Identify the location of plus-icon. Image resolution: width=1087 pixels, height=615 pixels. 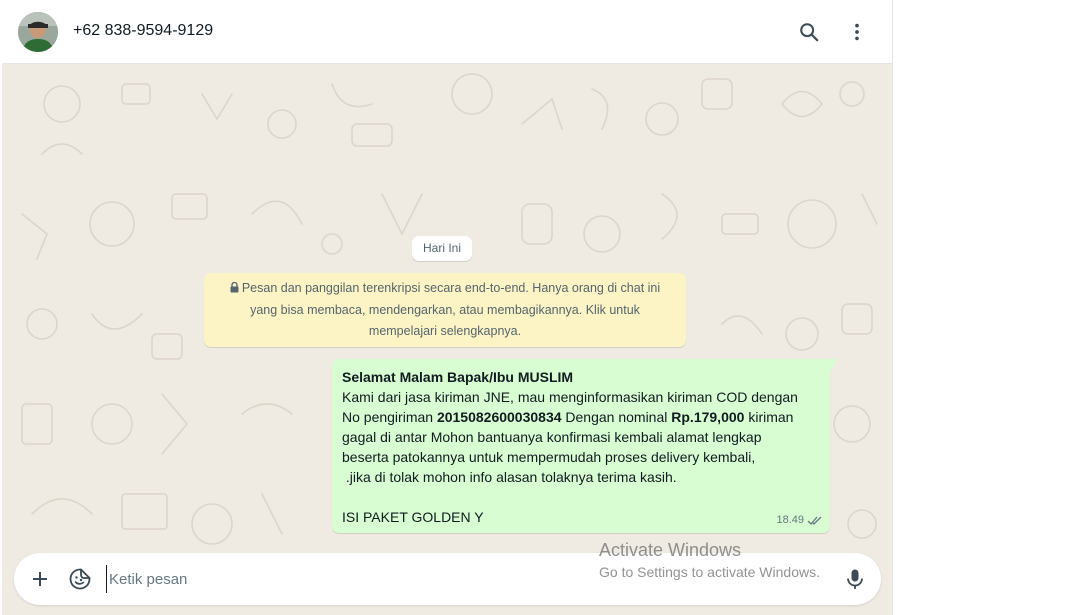
(40, 579).